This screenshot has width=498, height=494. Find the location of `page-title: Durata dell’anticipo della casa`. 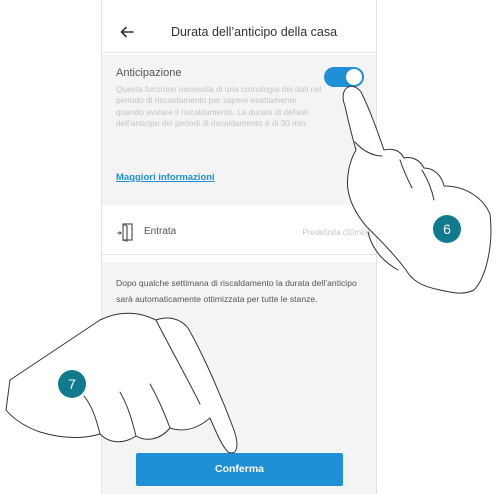

page-title: Durata dell’anticipo della casa is located at coordinates (254, 32).